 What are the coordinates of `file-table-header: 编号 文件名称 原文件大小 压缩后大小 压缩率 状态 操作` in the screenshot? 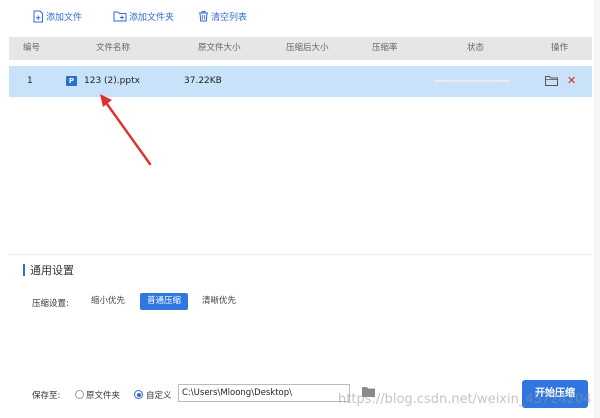 It's located at (300, 48).